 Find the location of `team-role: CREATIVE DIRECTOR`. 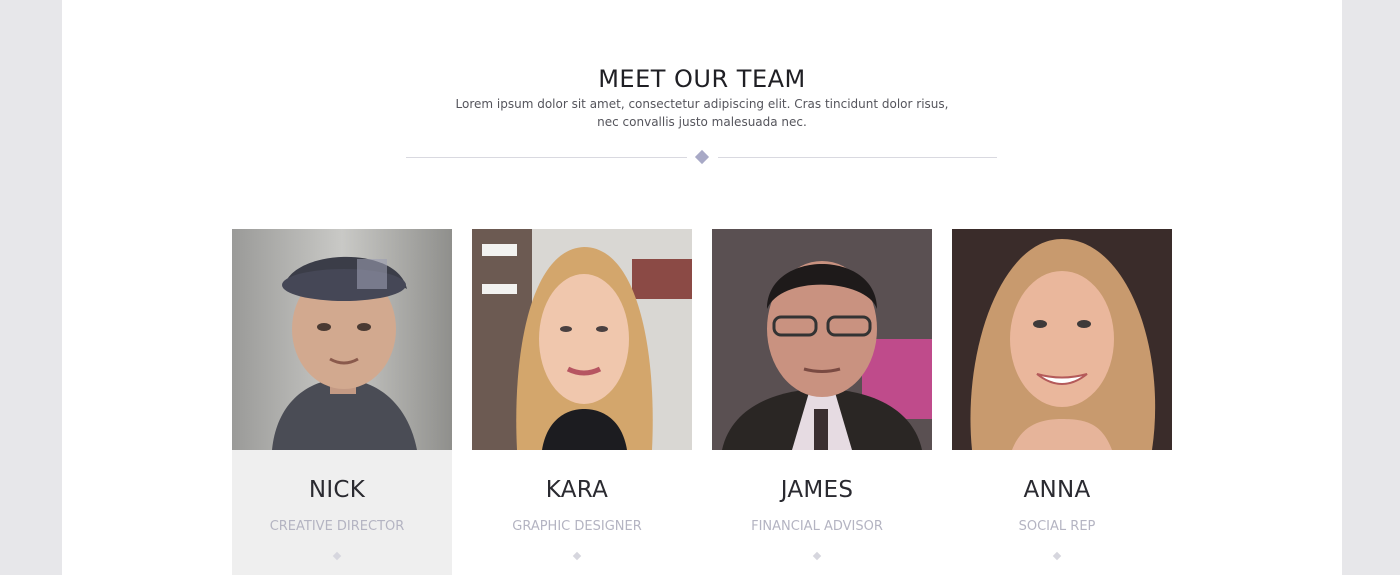

team-role: CREATIVE DIRECTOR is located at coordinates (337, 526).